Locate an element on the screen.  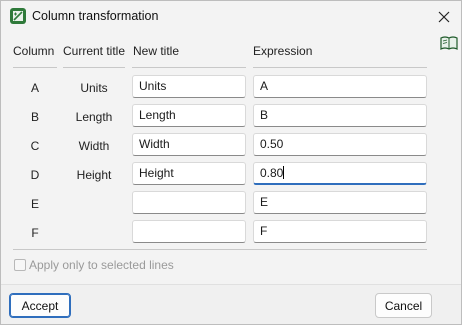
row-current-title: Units is located at coordinates (94, 88).